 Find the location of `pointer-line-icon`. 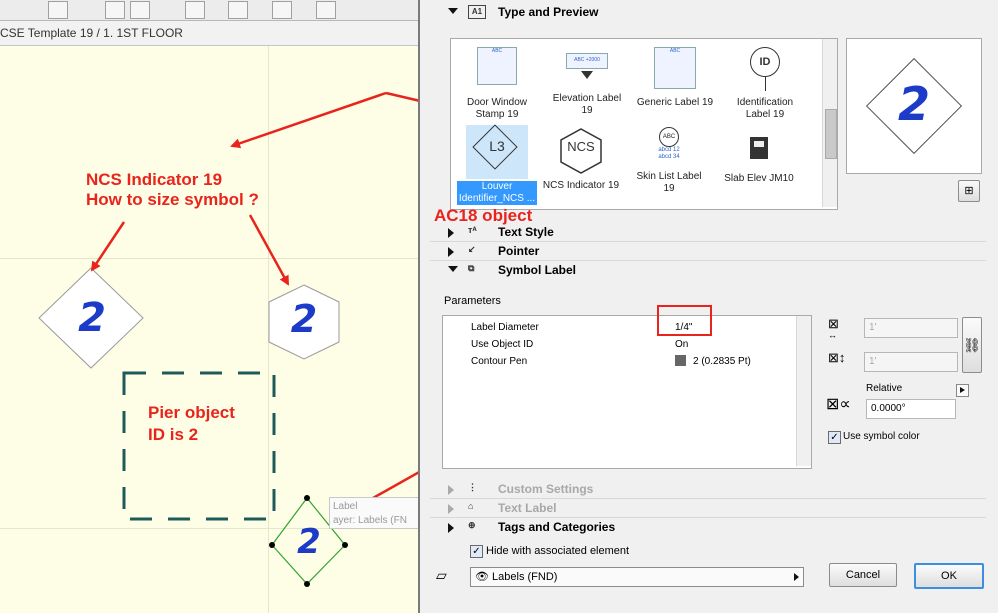

pointer-line-icon is located at coordinates (765, 84).